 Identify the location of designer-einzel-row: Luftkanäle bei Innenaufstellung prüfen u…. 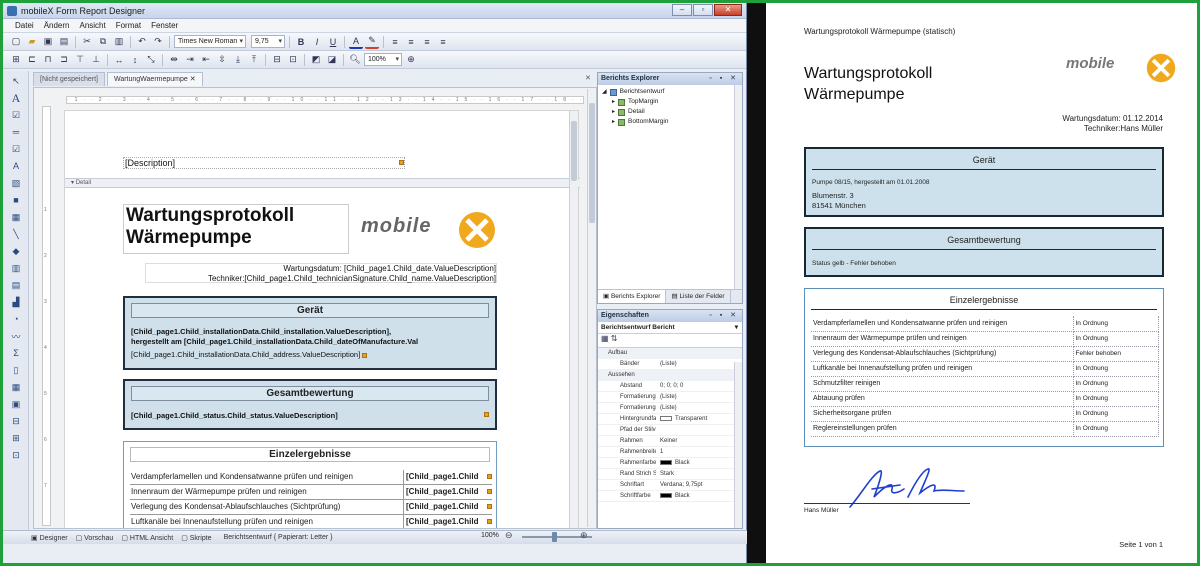
(311, 521).